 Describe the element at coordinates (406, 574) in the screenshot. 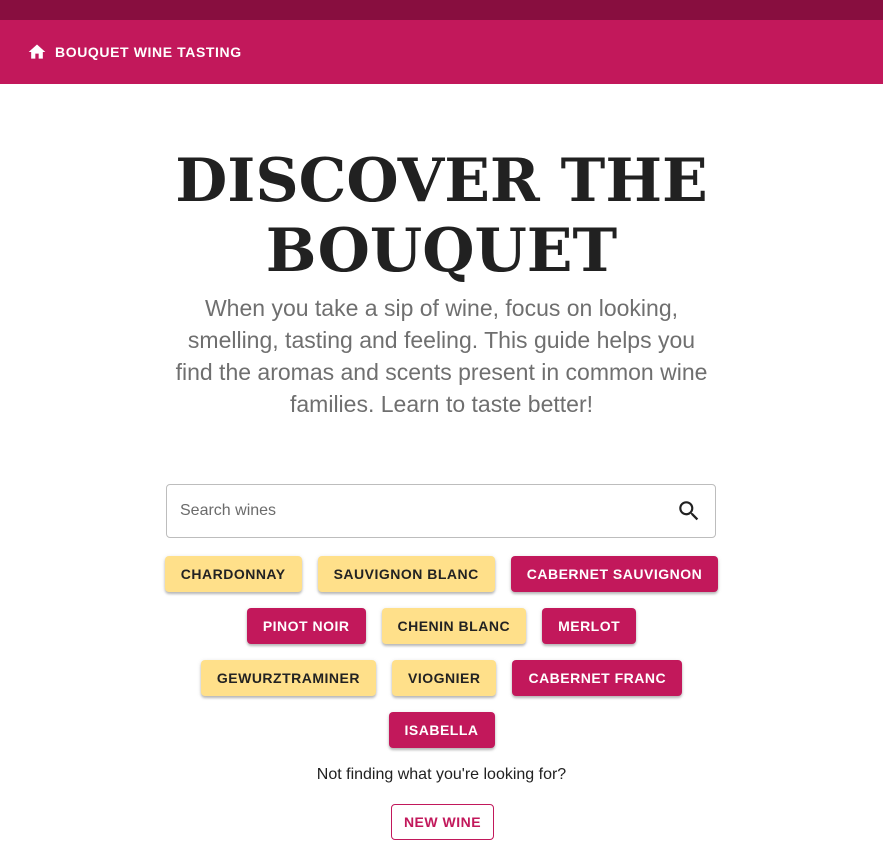

I see `wine-chip-sauvignon-blanc: SAUVIGNON BLANC` at that location.